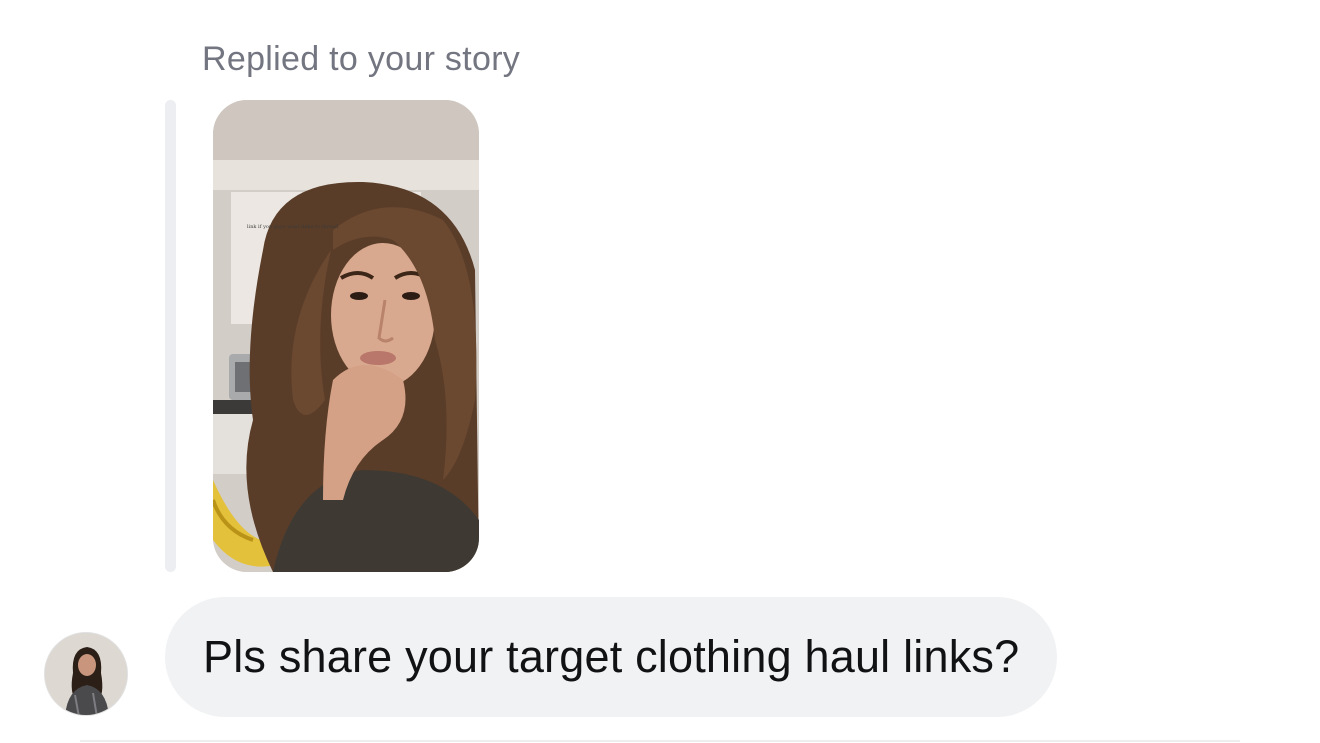 The image size is (1320, 743). What do you see at coordinates (660, 741) in the screenshot?
I see `divider` at bounding box center [660, 741].